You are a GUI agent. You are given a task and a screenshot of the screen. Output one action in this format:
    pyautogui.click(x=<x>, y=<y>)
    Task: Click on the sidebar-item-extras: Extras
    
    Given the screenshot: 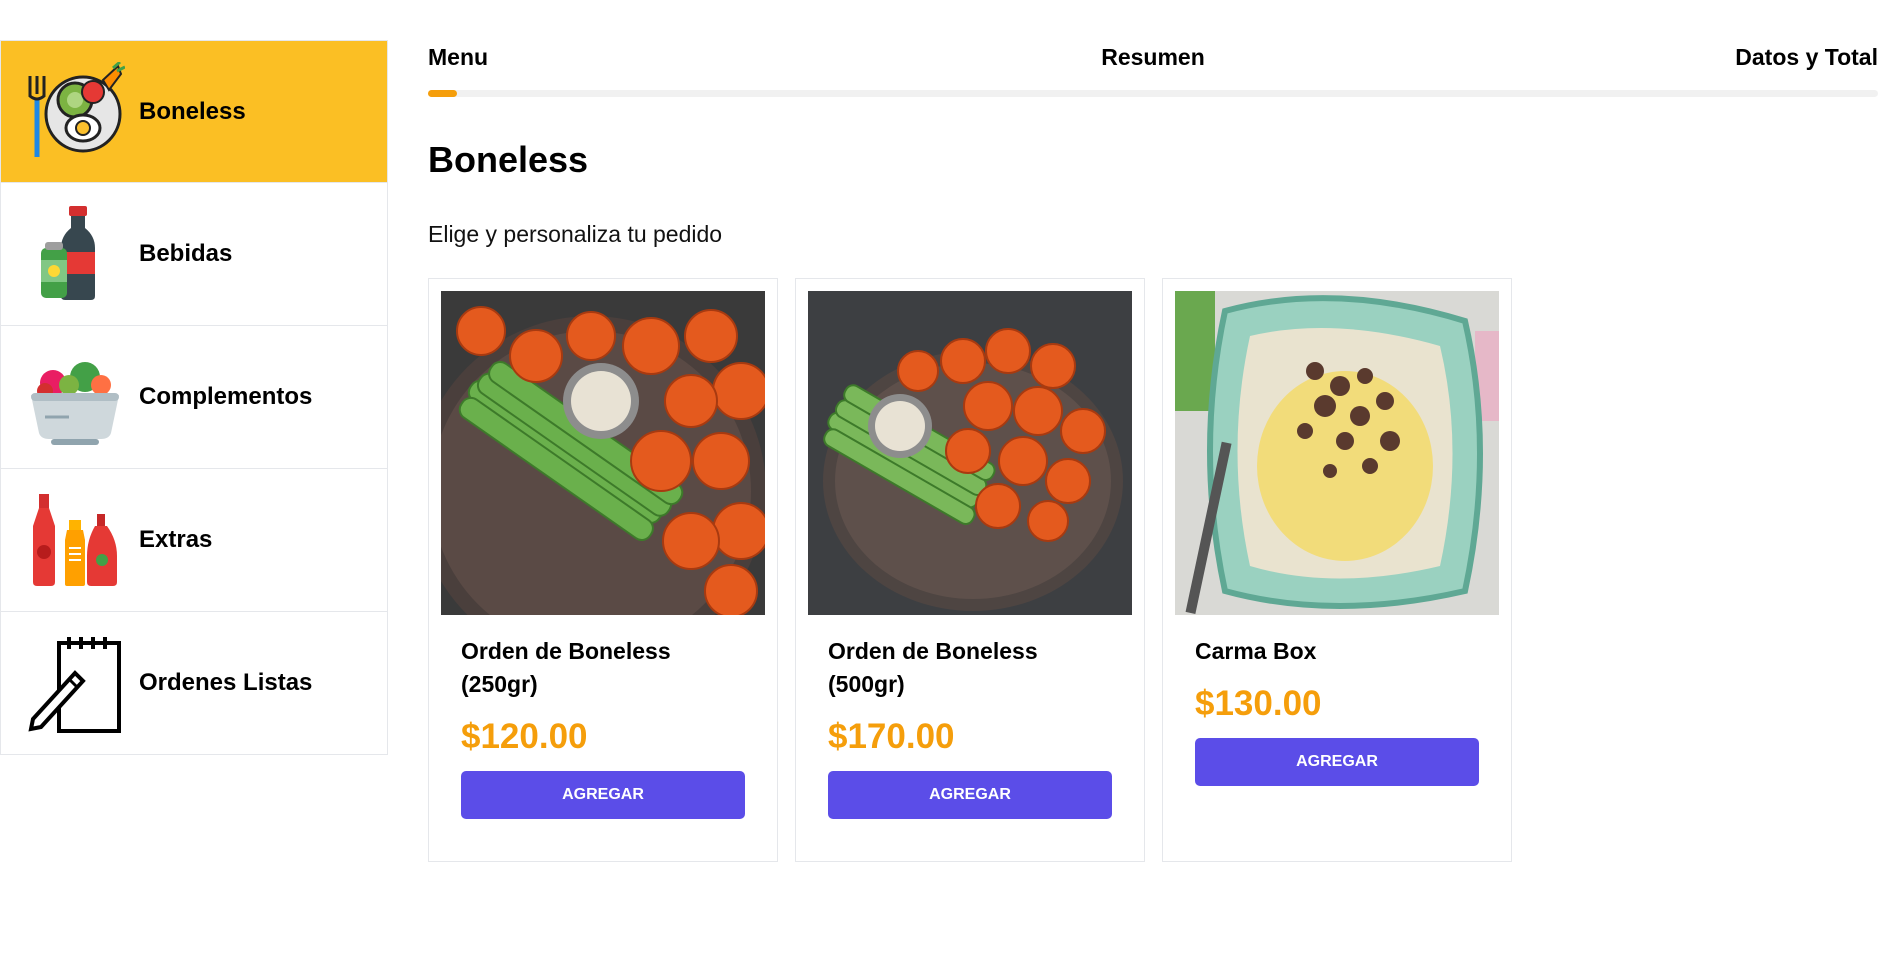 What is the action you would take?
    pyautogui.click(x=194, y=540)
    